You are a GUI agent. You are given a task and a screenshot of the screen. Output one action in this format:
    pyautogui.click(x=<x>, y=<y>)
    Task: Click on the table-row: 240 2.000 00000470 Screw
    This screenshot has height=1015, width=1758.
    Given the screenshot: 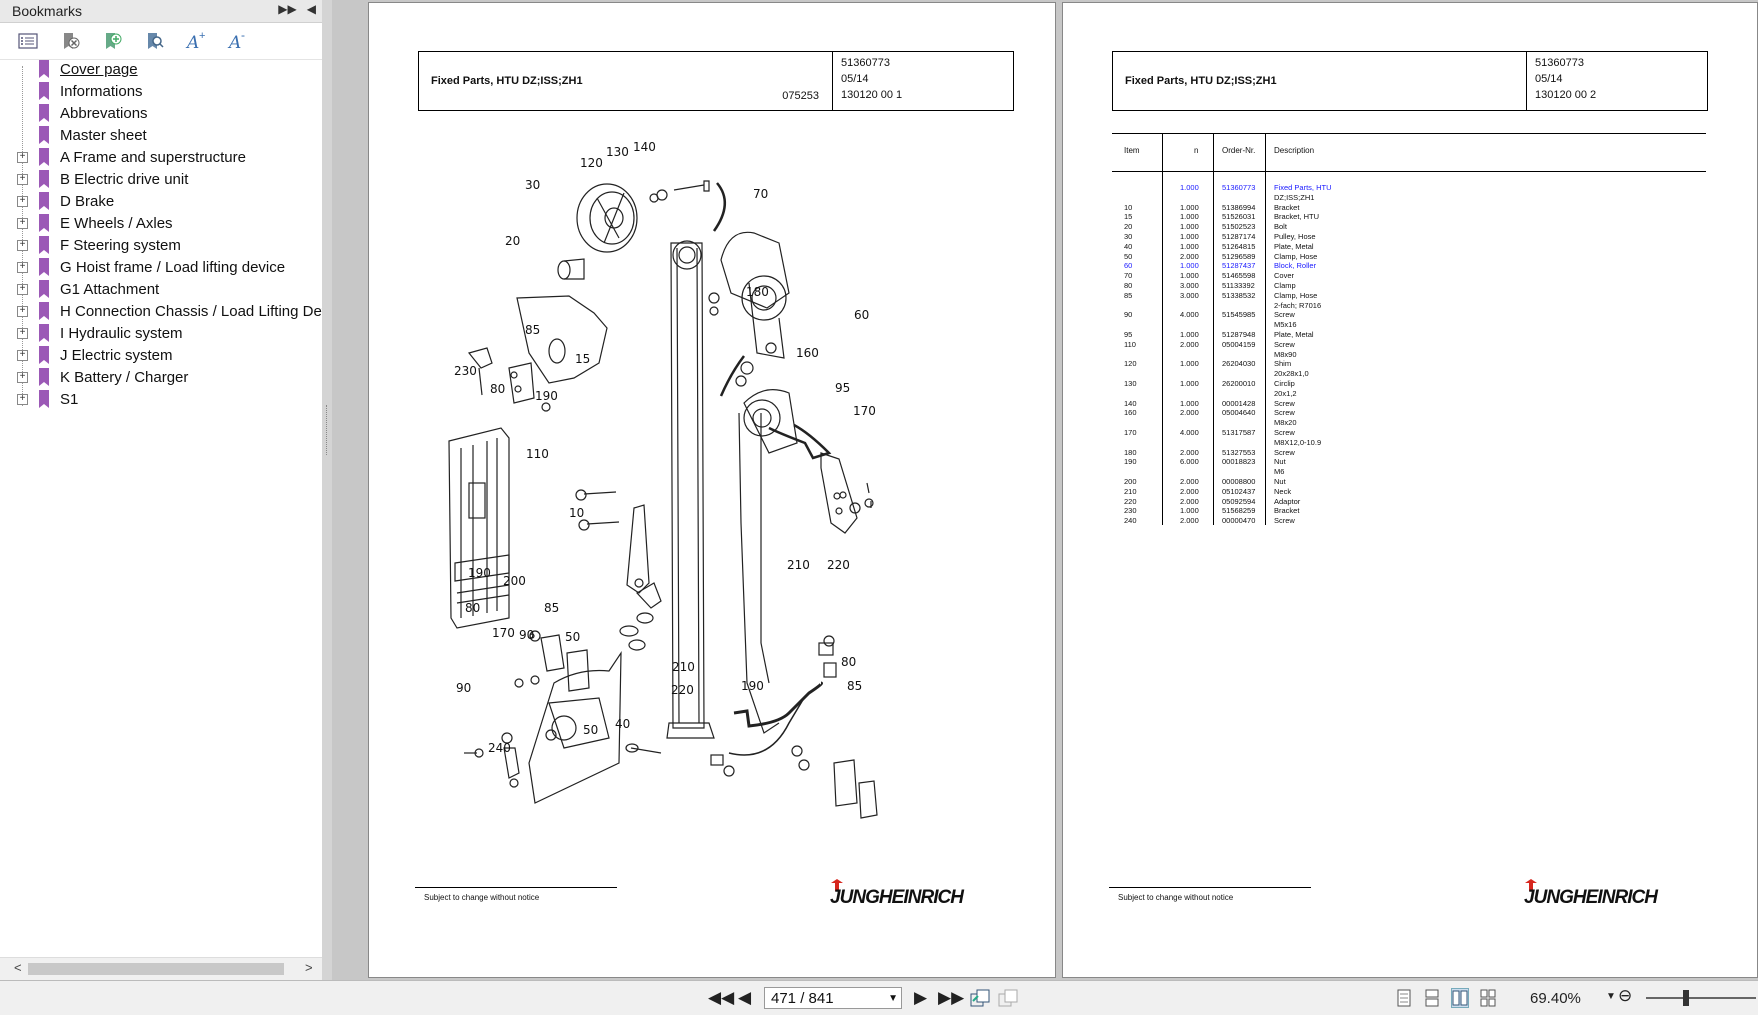 What is the action you would take?
    pyautogui.click(x=1409, y=521)
    